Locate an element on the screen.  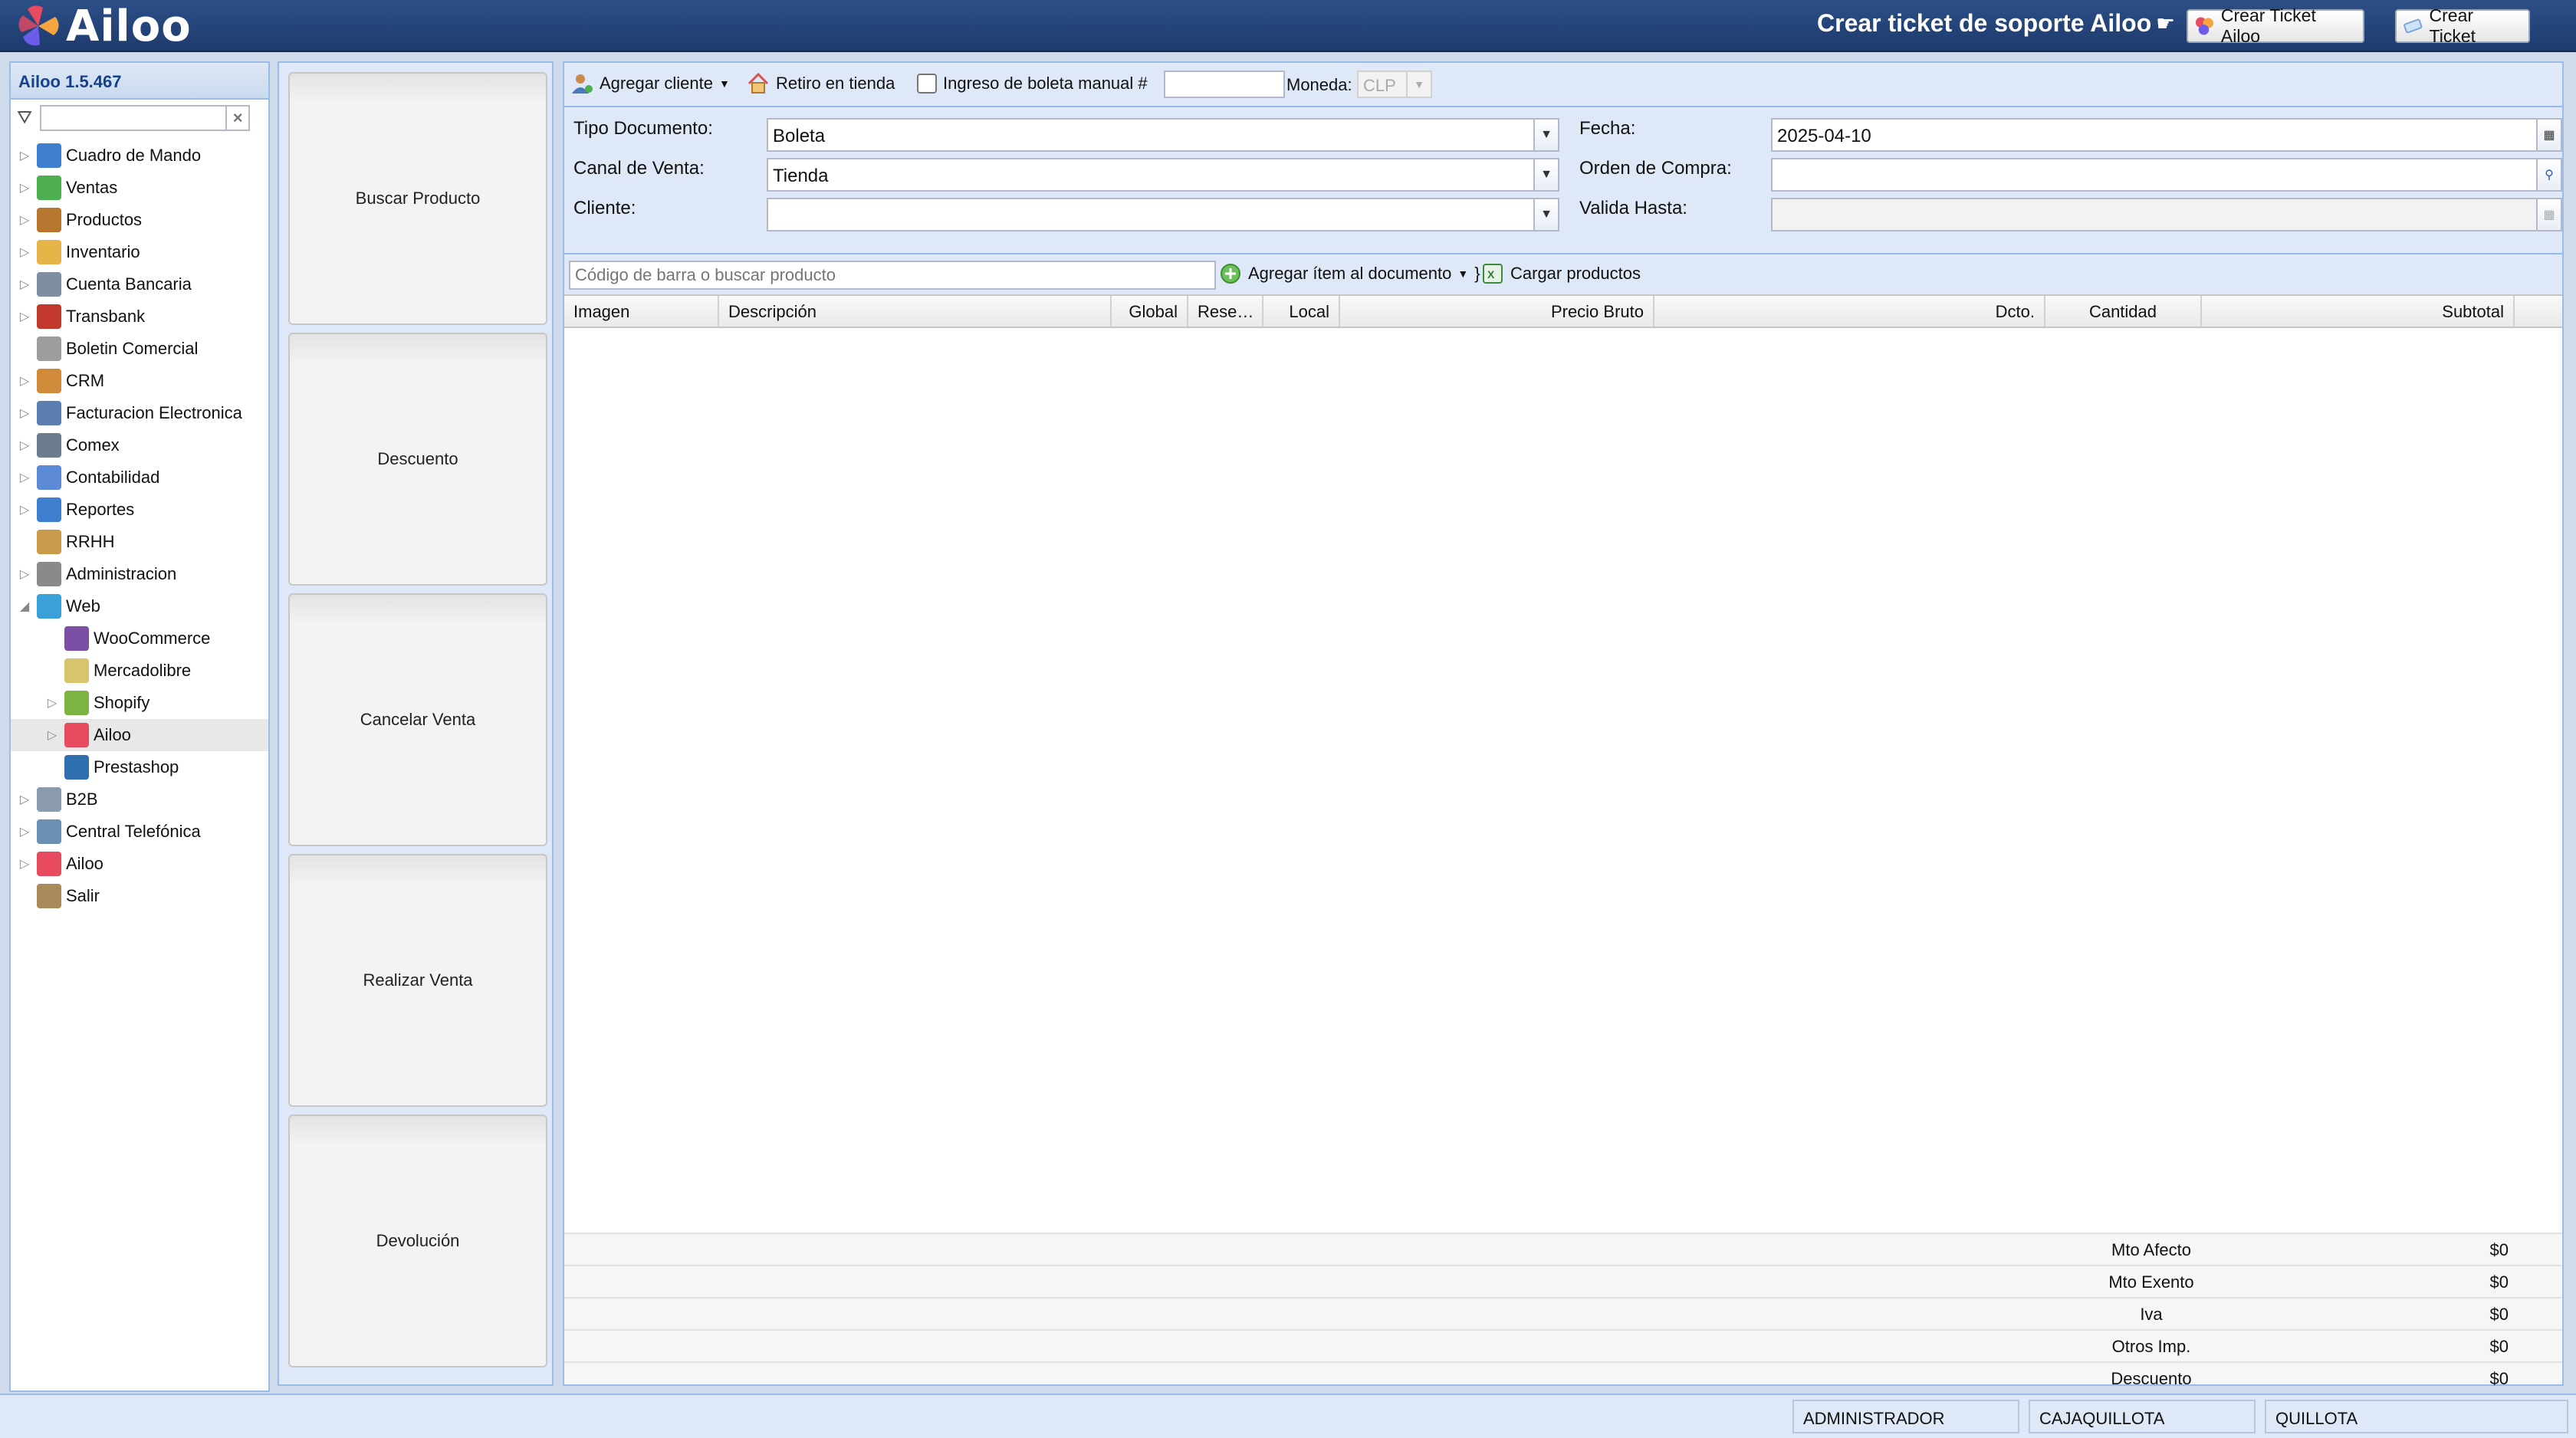
status-user: ADMINISTRADOR is located at coordinates (1905, 1416).